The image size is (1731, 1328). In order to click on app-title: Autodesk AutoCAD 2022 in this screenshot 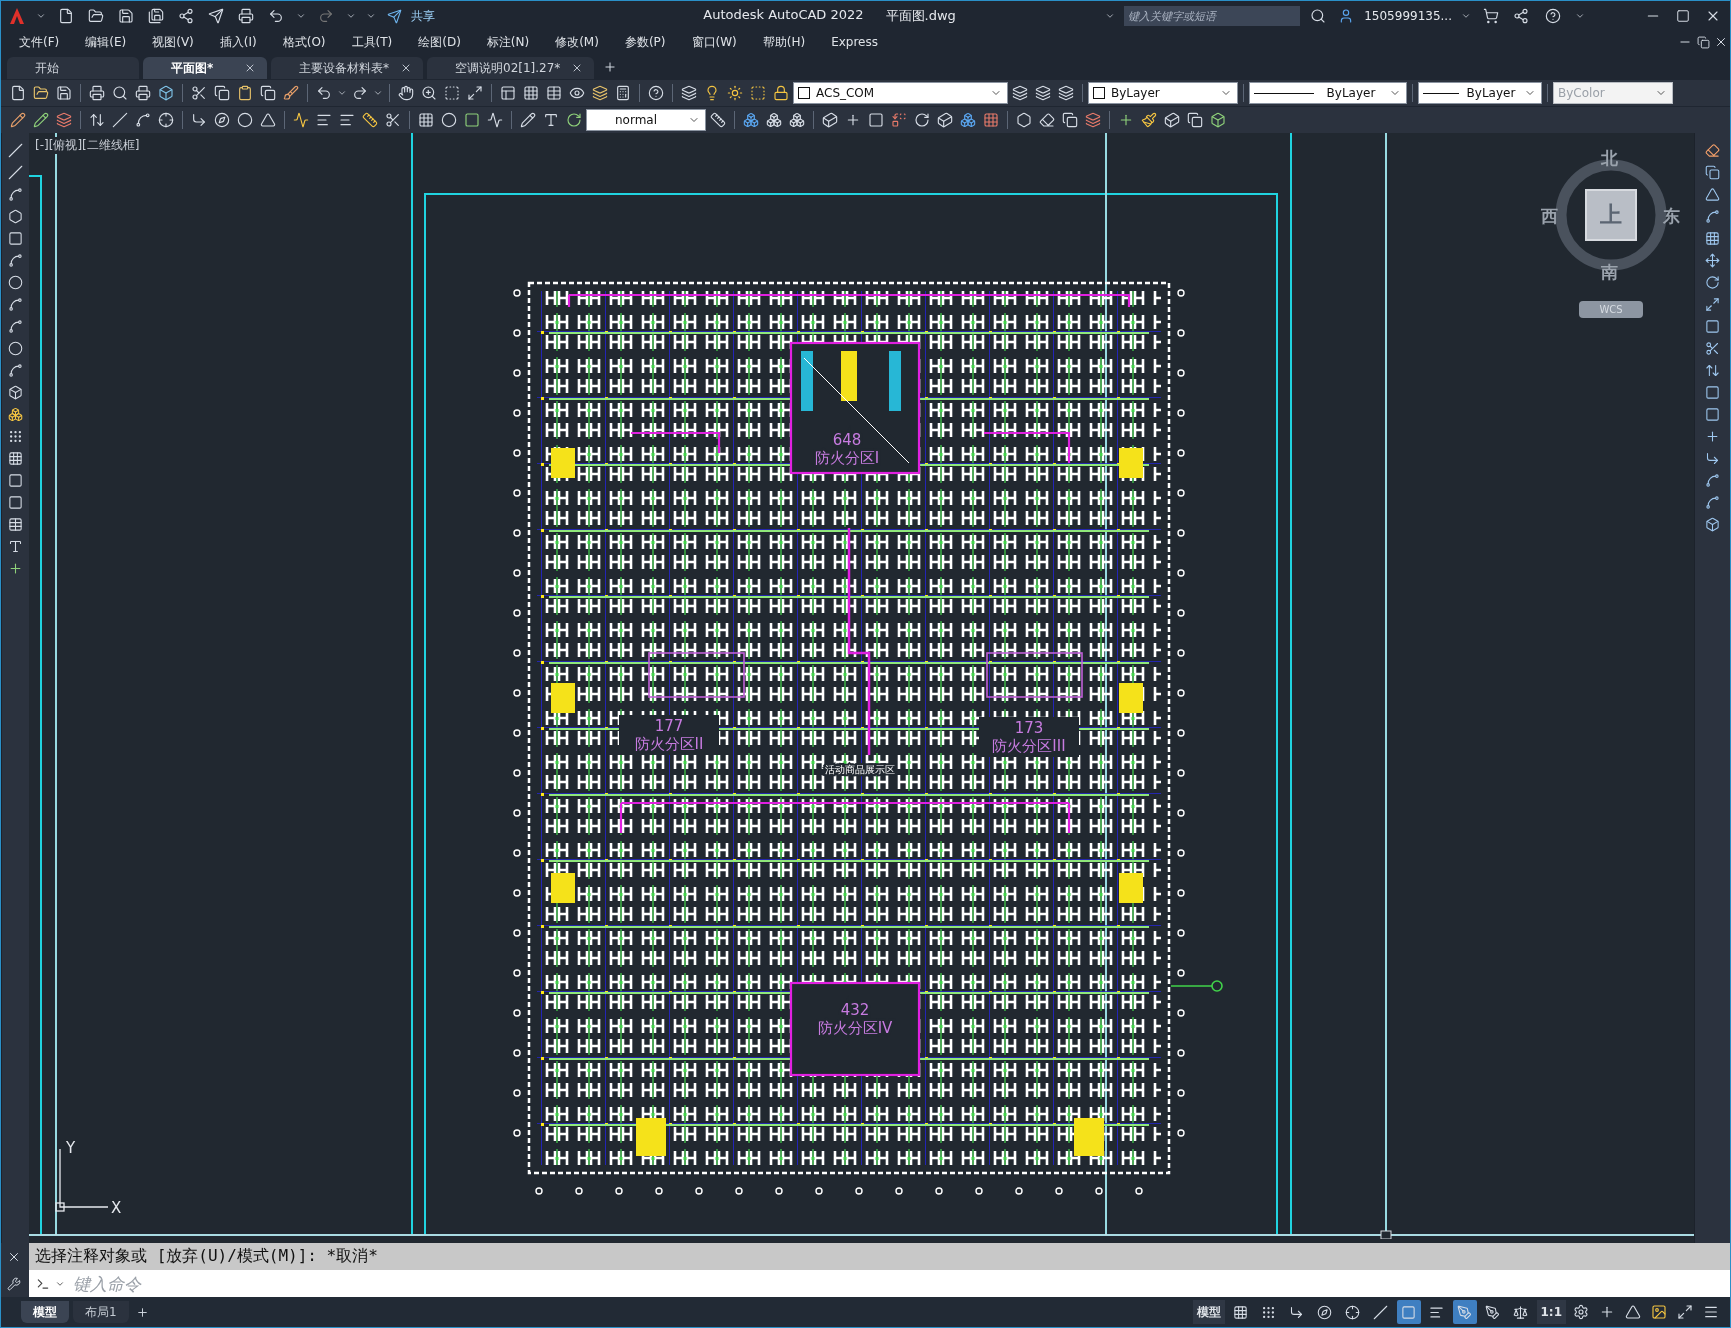, I will do `click(783, 15)`.